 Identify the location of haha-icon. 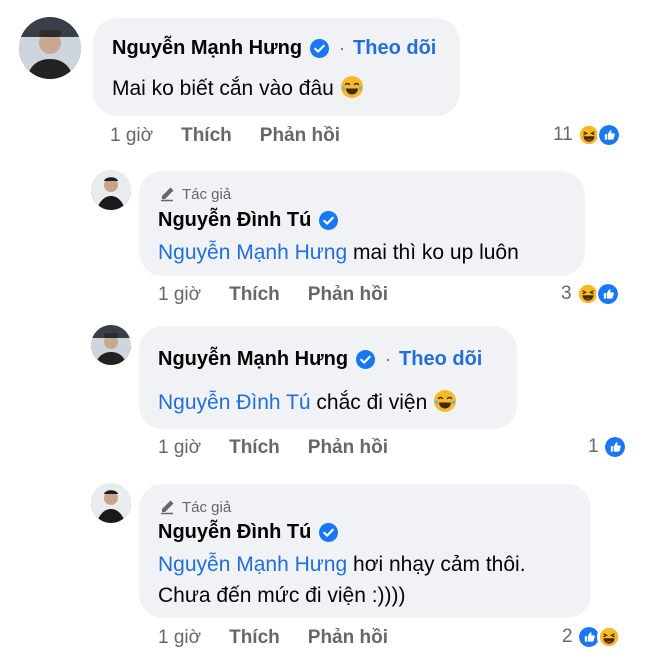
(608, 637).